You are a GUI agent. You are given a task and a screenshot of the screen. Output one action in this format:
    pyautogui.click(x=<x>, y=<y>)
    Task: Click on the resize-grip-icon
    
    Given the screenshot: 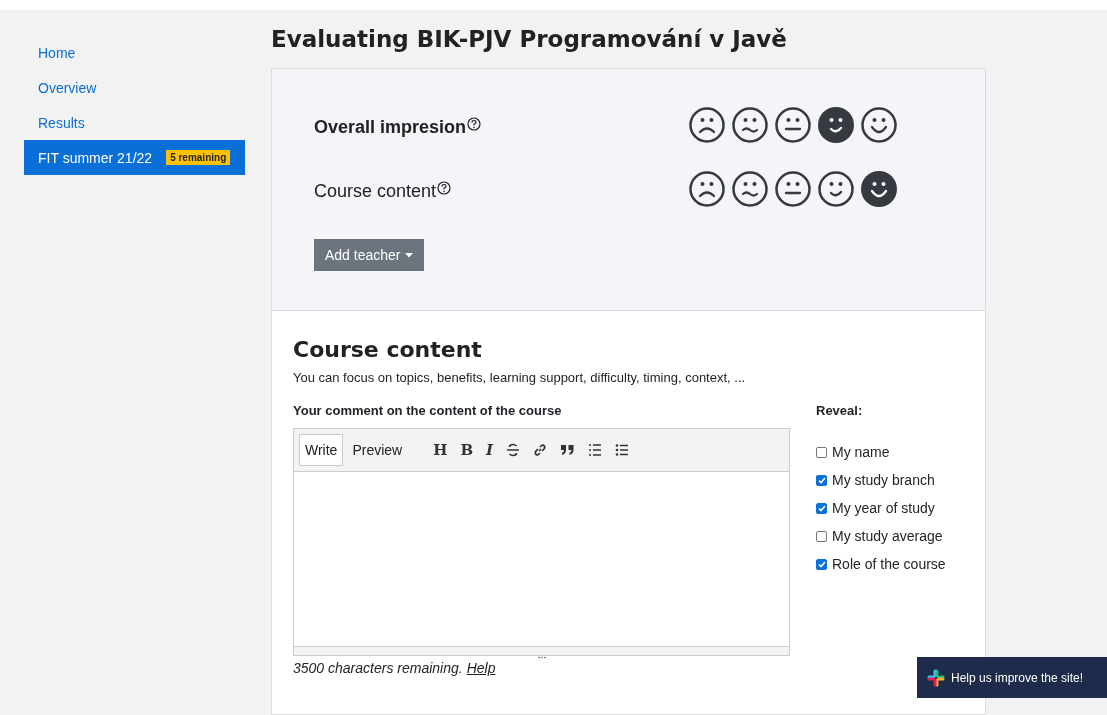 What is the action you would take?
    pyautogui.click(x=542, y=657)
    